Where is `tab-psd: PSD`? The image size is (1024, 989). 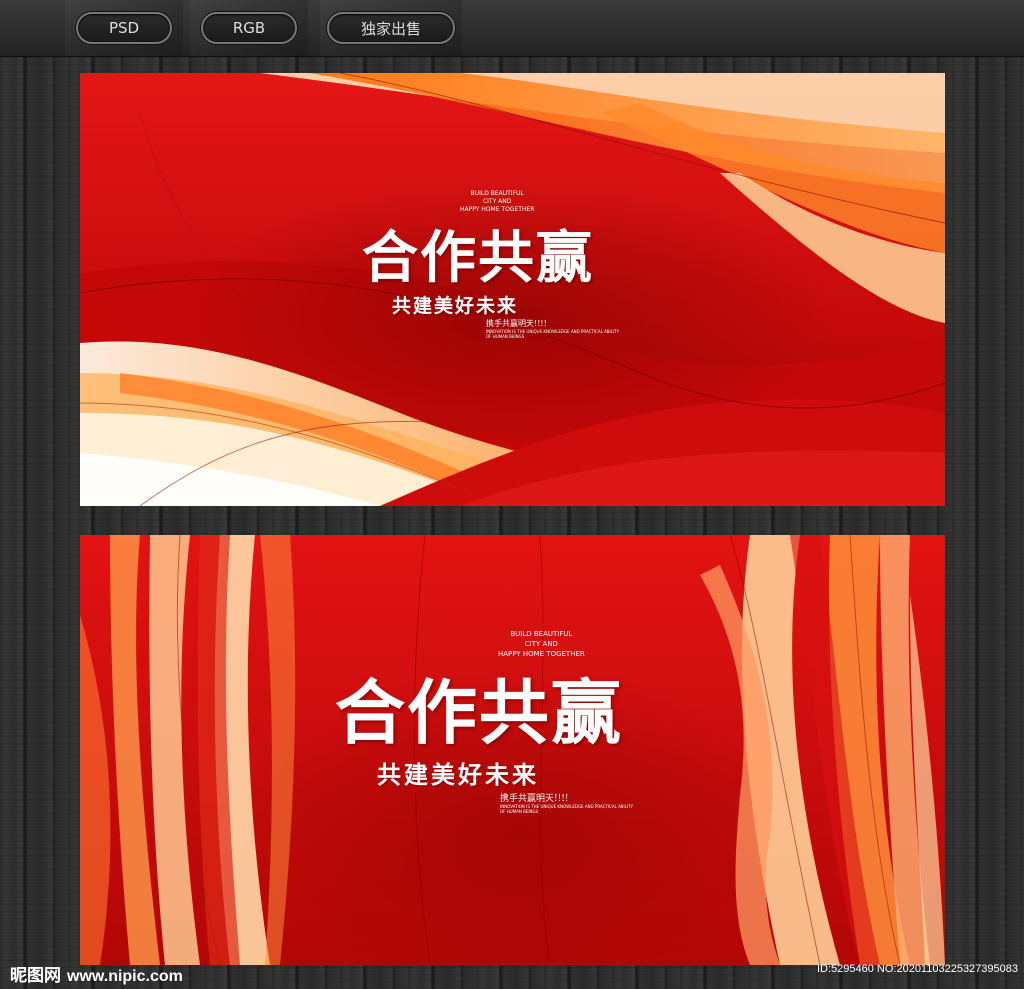 tab-psd: PSD is located at coordinates (124, 28).